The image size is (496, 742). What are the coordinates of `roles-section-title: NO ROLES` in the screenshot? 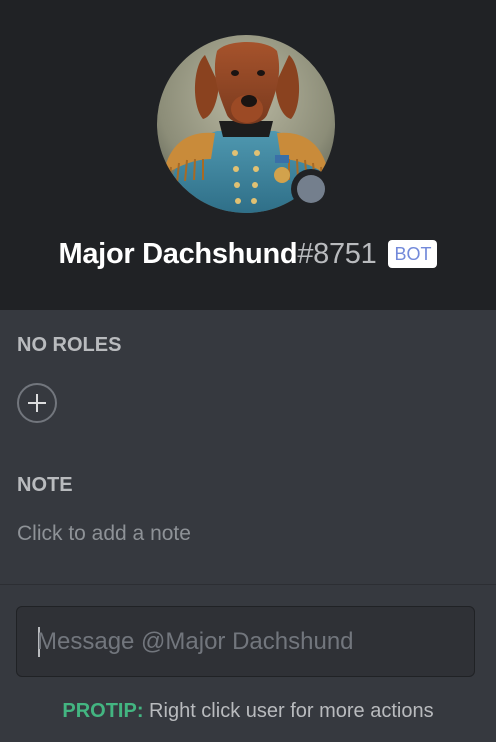 It's located at (69, 345).